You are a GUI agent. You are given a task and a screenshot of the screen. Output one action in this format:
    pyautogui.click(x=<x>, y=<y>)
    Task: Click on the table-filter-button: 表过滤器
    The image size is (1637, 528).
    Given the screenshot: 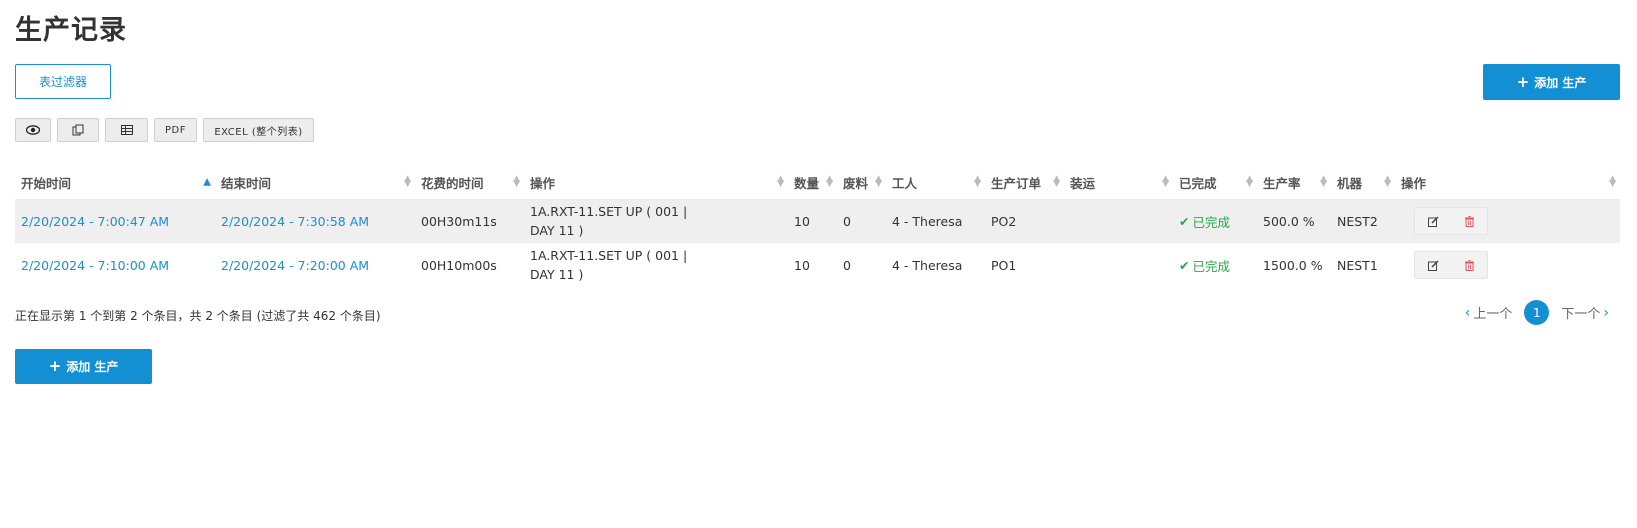 What is the action you would take?
    pyautogui.click(x=63, y=81)
    